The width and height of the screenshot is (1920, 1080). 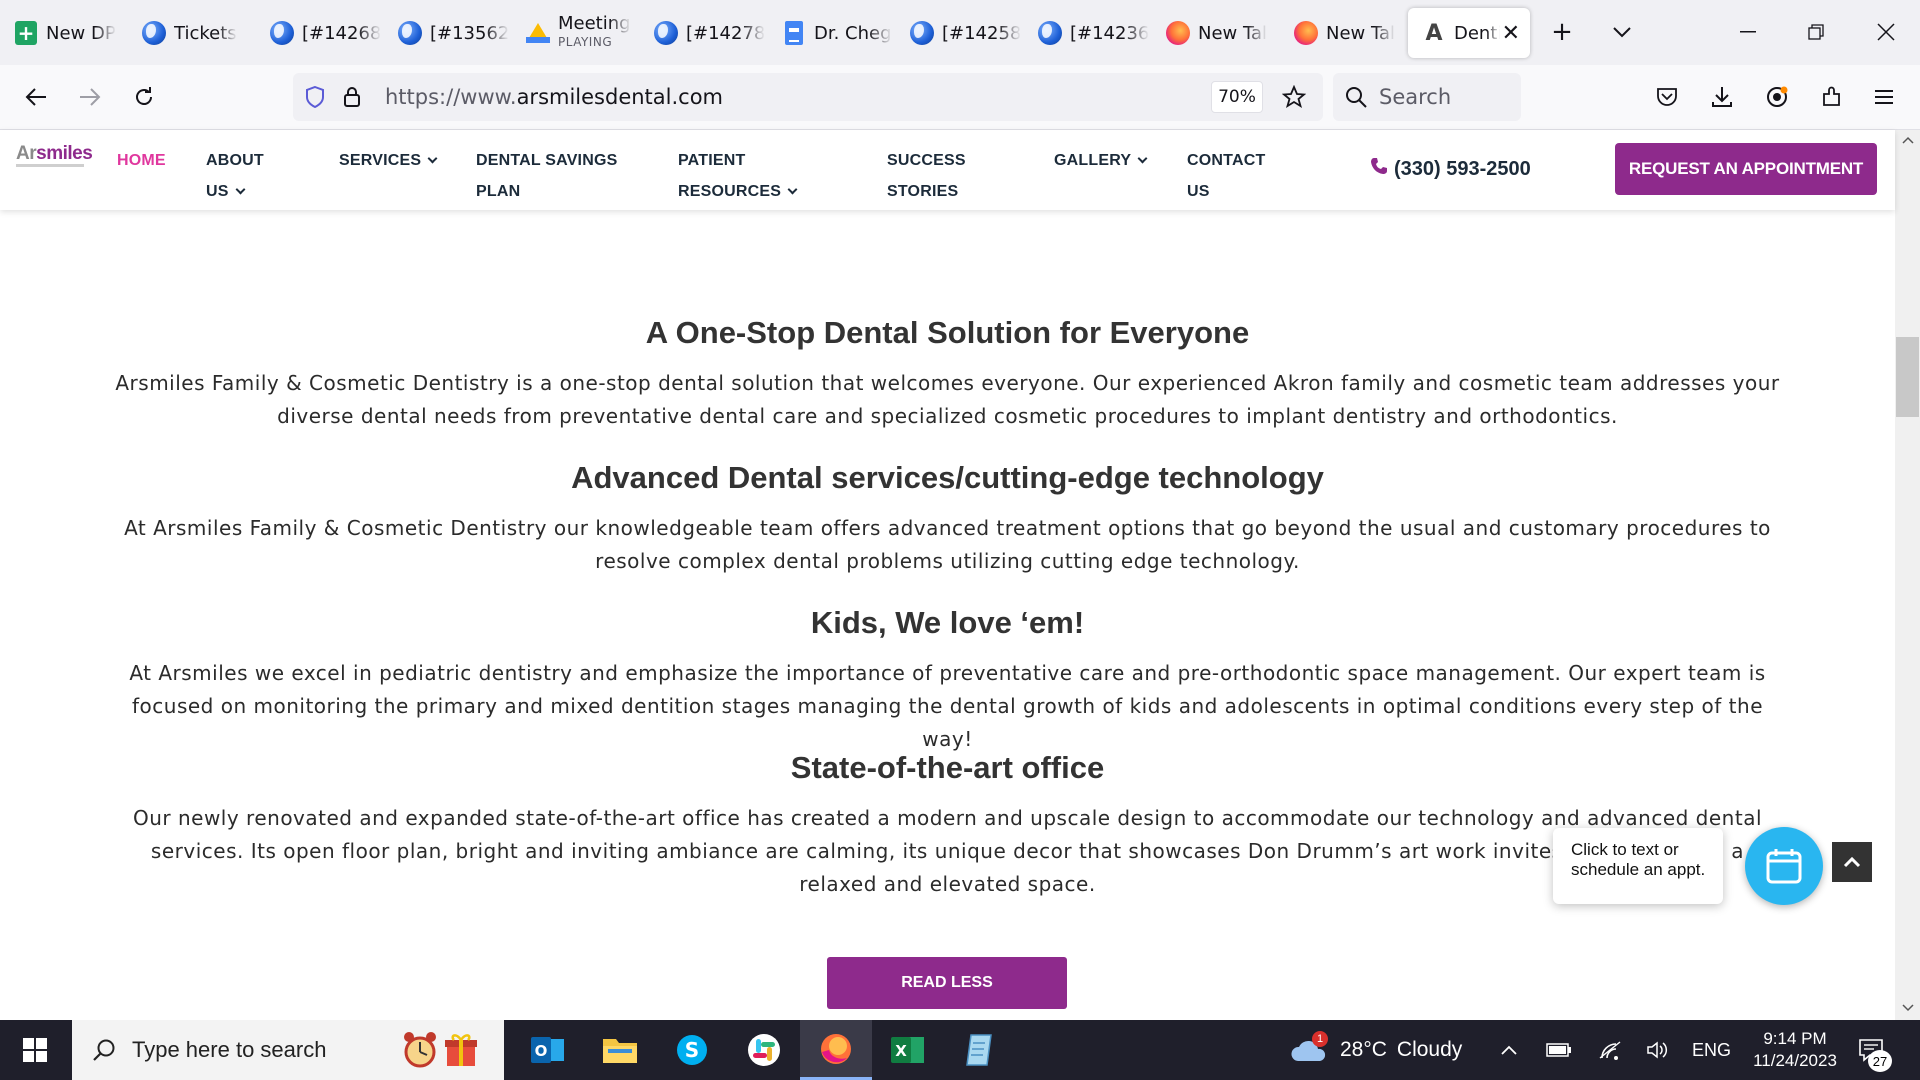 What do you see at coordinates (1638, 866) in the screenshot?
I see `chat-tooltip: Click to text or schedule an appt.` at bounding box center [1638, 866].